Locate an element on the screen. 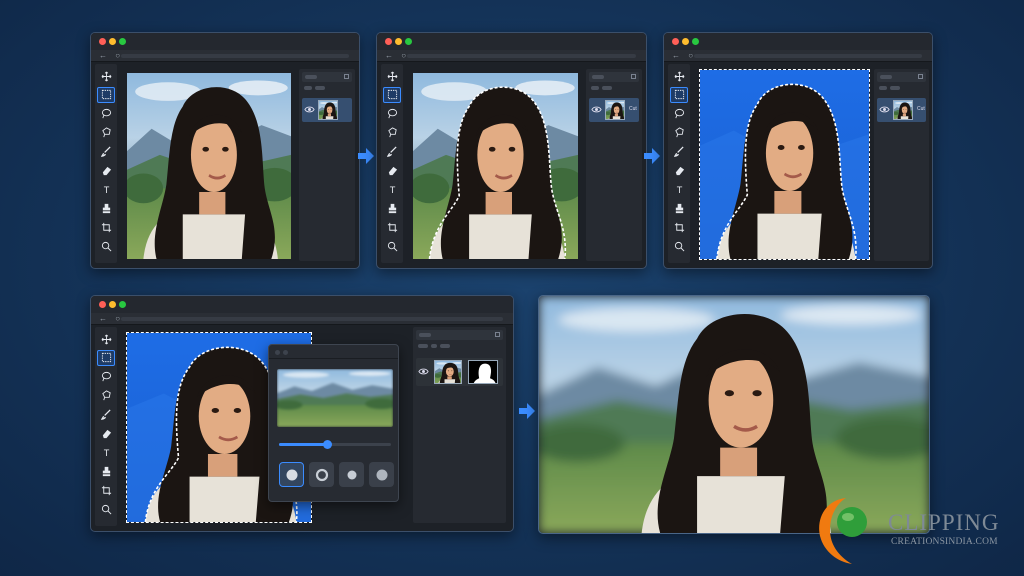  slider-fill is located at coordinates (303, 444).